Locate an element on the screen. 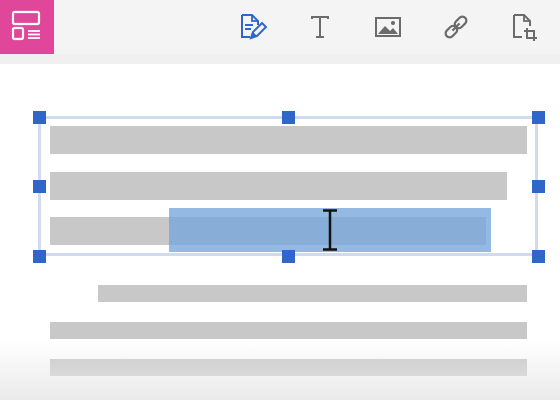 Image resolution: width=560 pixels, height=400 pixels. resize-handle-top is located at coordinates (288, 117).